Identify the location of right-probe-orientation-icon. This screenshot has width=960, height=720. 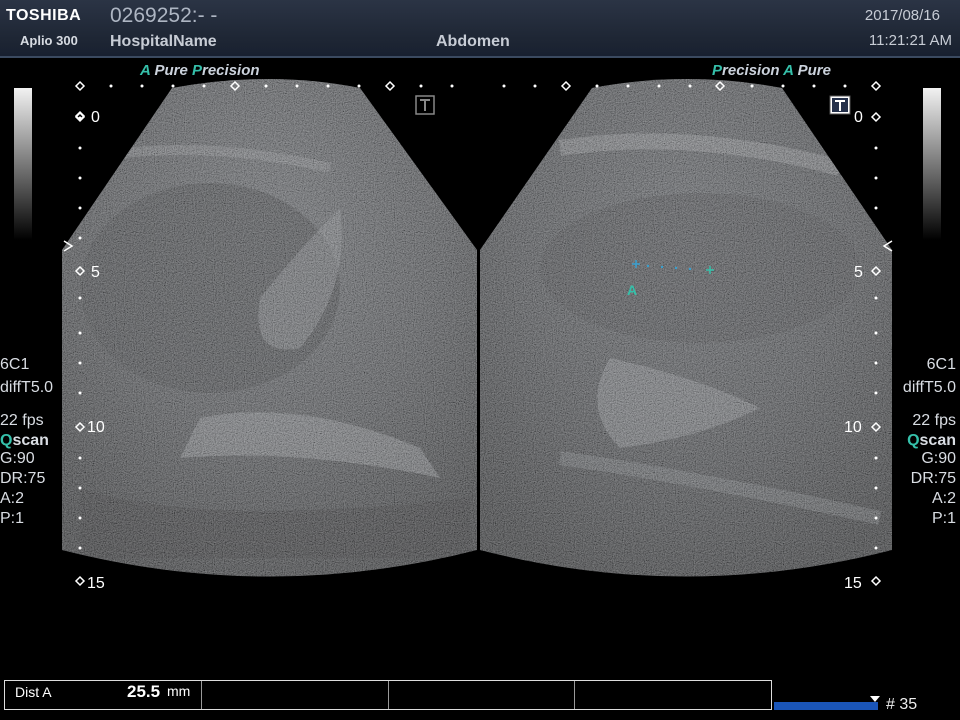
(840, 105).